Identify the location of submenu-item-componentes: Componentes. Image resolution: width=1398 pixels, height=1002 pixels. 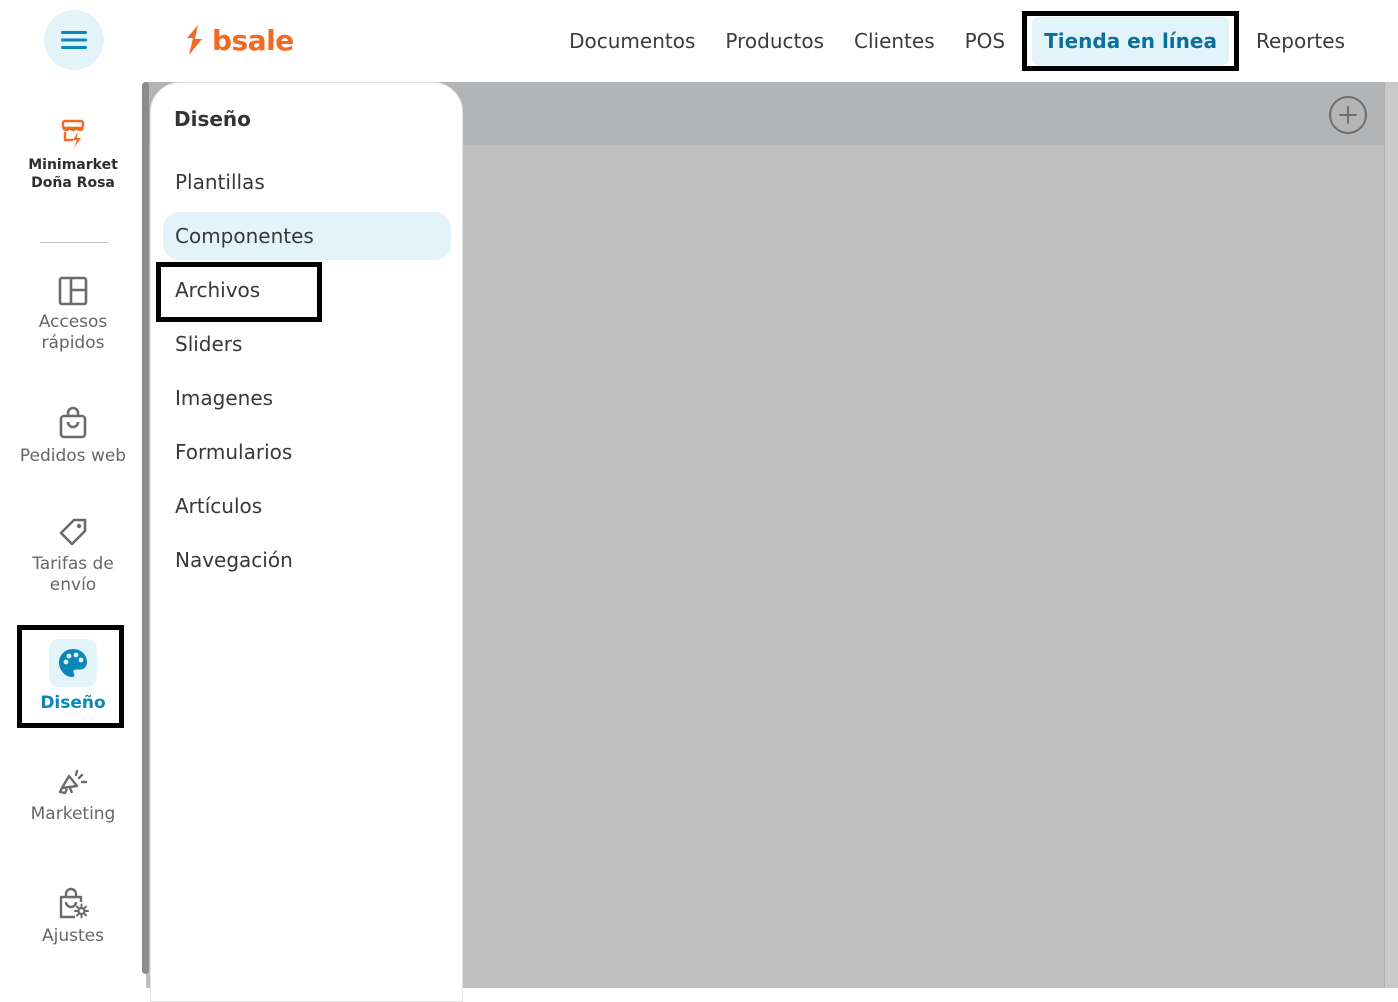
(307, 236).